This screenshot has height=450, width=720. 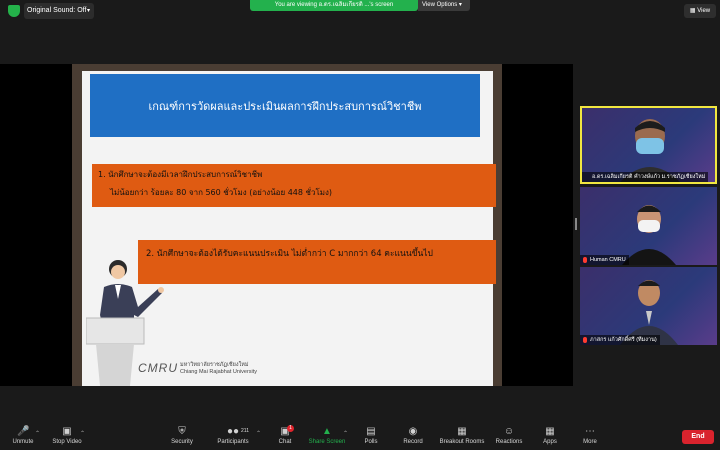 What do you see at coordinates (327, 431) in the screenshot?
I see `share-screen-icon: ▲` at bounding box center [327, 431].